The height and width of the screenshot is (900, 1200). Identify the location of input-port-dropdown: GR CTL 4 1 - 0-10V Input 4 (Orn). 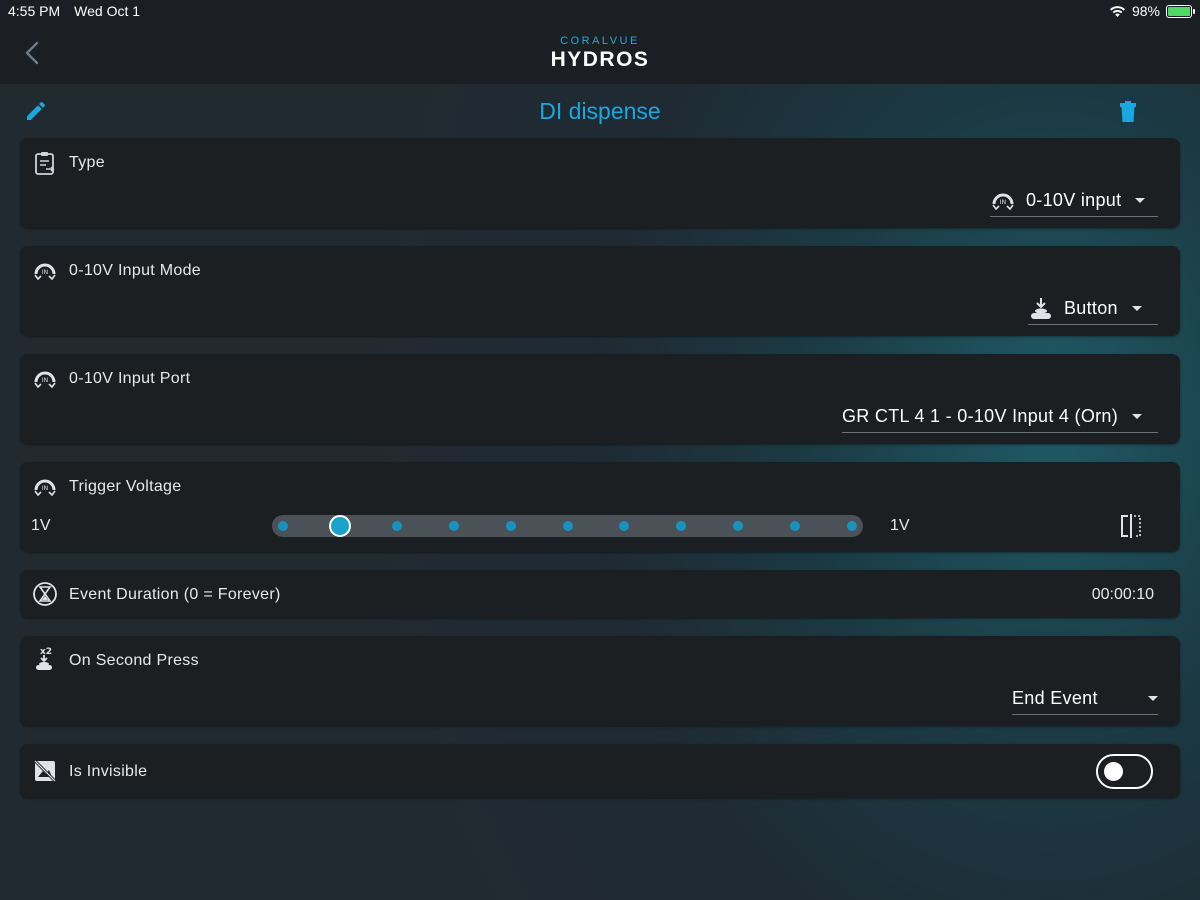
(1000, 418).